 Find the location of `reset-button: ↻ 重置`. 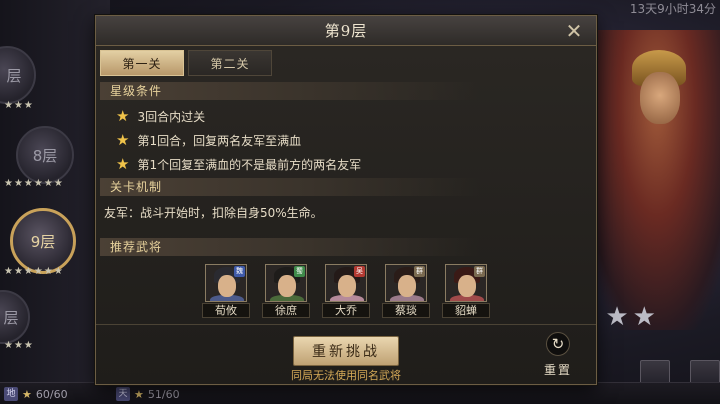

reset-button: ↻ 重置 is located at coordinates (558, 354).